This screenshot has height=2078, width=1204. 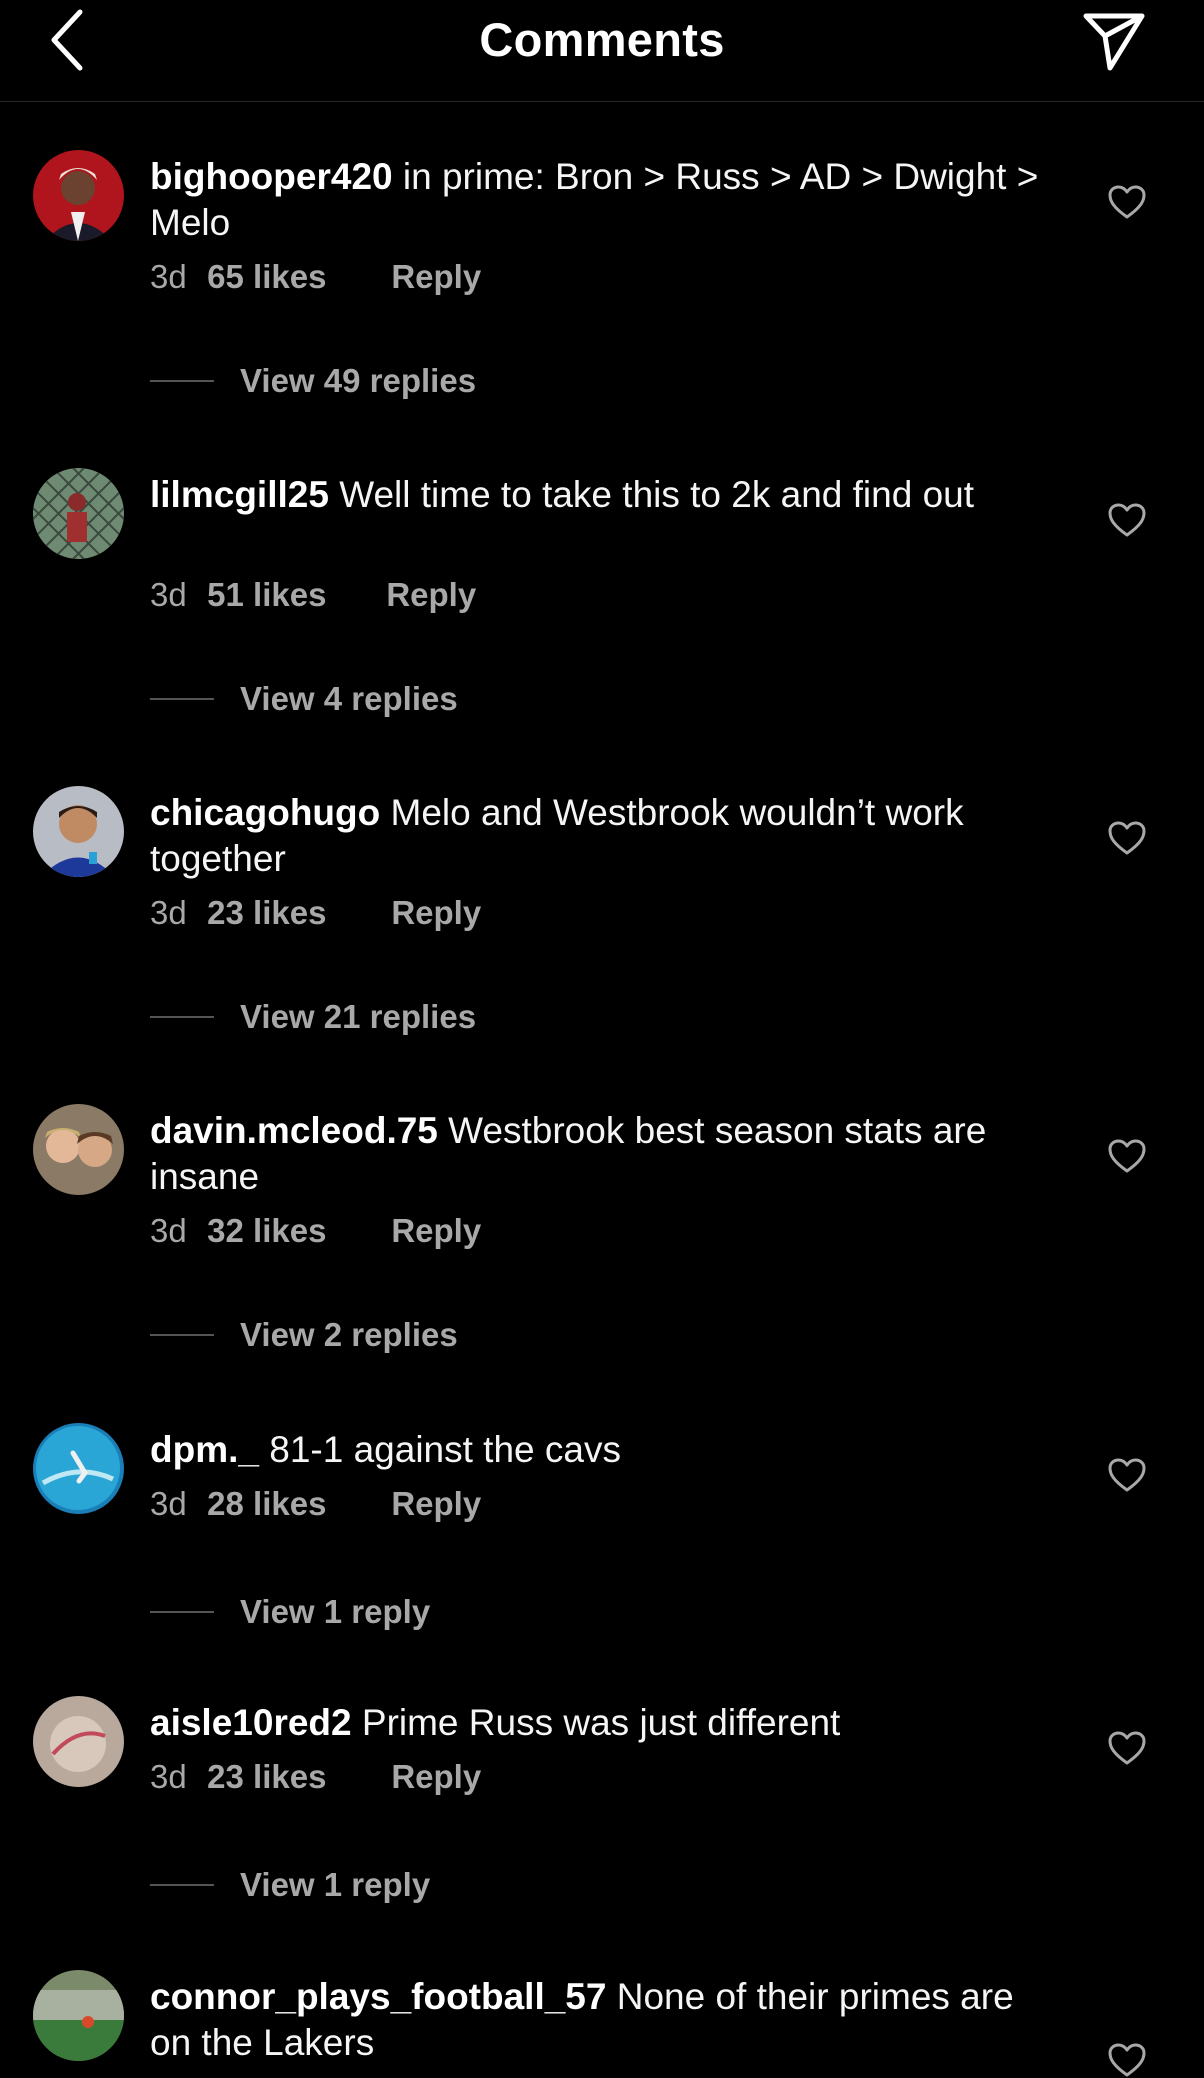 What do you see at coordinates (358, 1016) in the screenshot?
I see `view-replies-label: View 21 replies` at bounding box center [358, 1016].